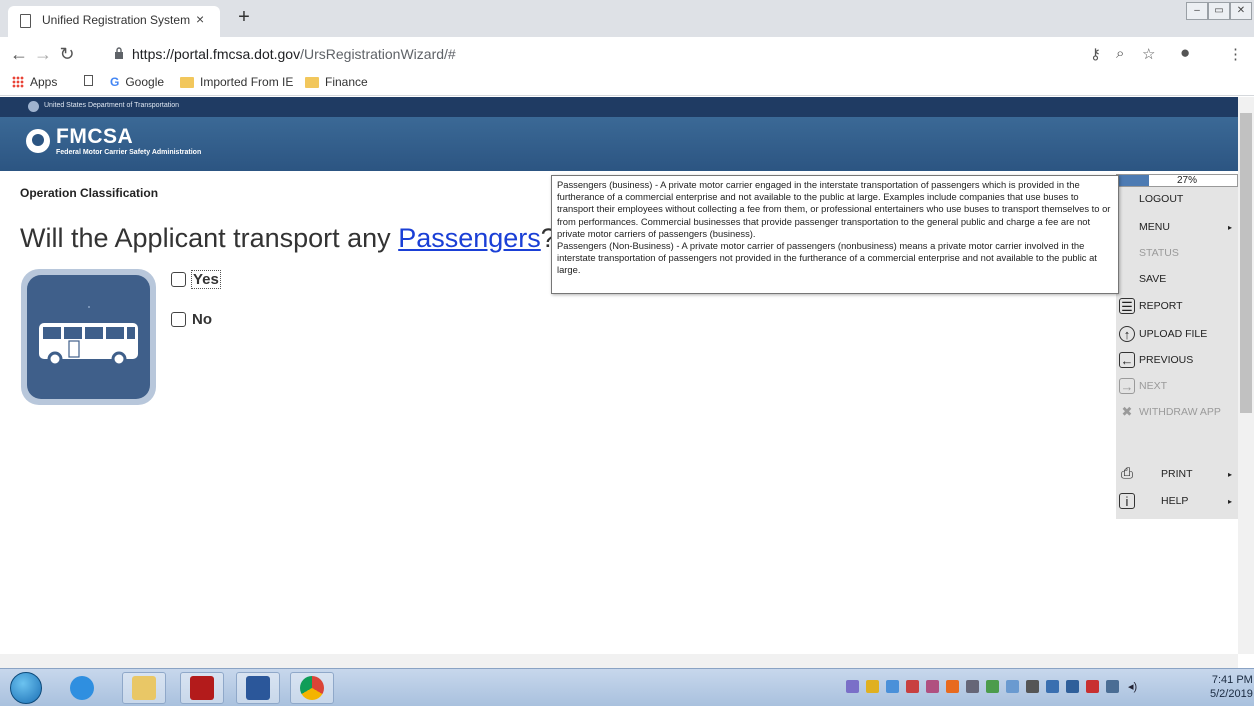 The image size is (1254, 706). I want to click on option-yes: Yes, so click(196, 279).